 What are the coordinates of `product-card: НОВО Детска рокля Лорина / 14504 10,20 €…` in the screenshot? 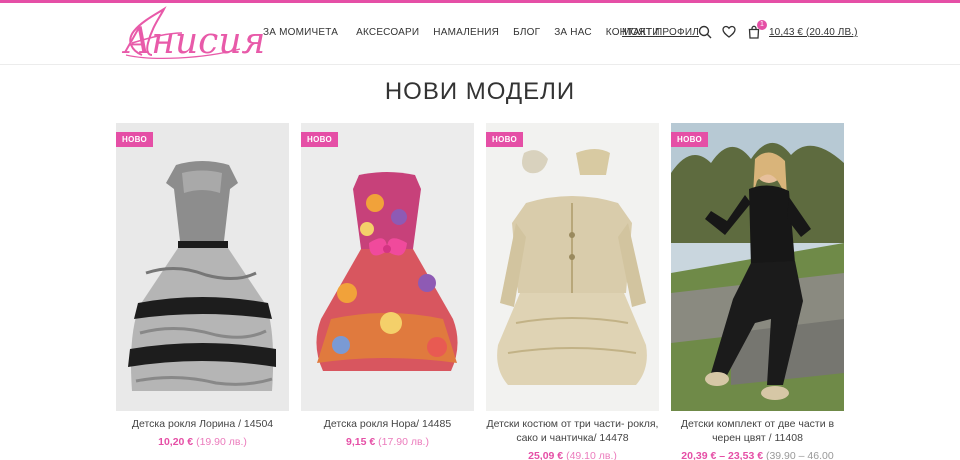 It's located at (202, 286).